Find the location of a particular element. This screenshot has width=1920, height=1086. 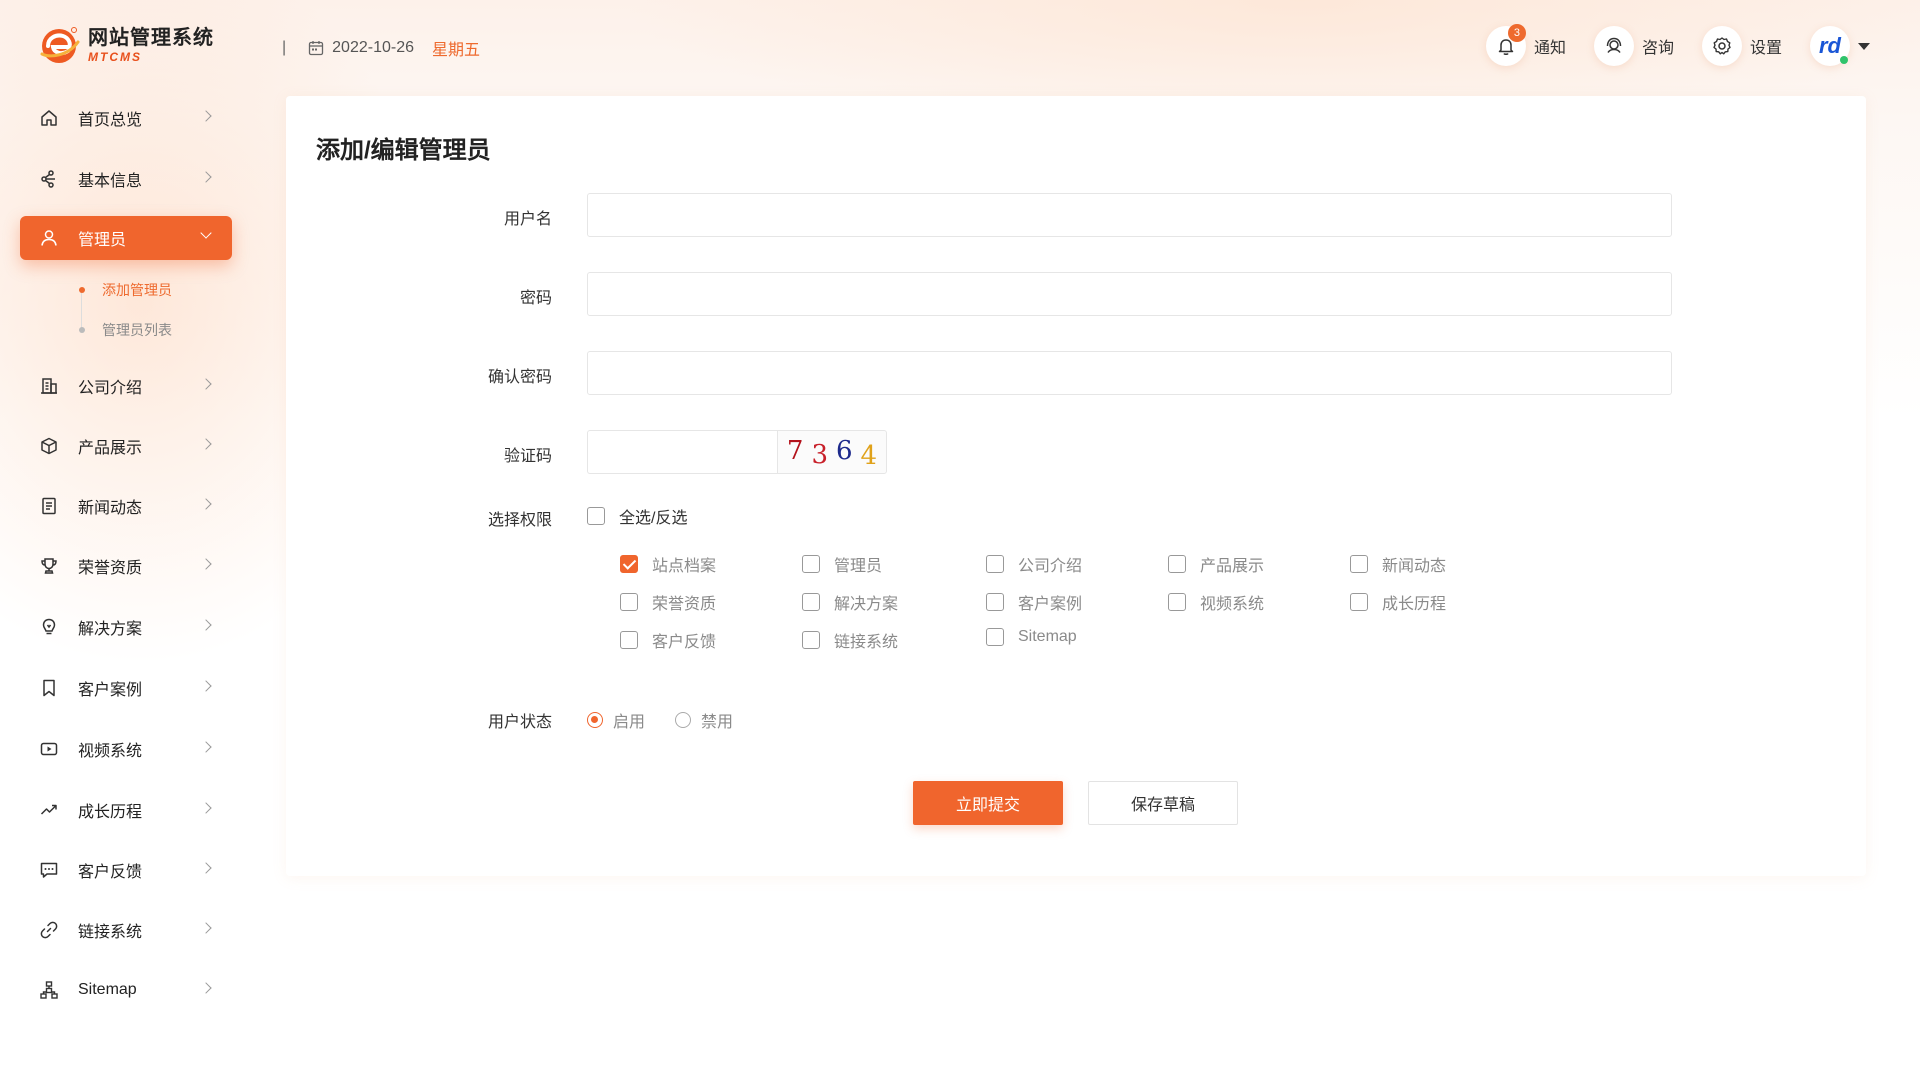

select-all-label: 全选/反选 is located at coordinates (653, 518).